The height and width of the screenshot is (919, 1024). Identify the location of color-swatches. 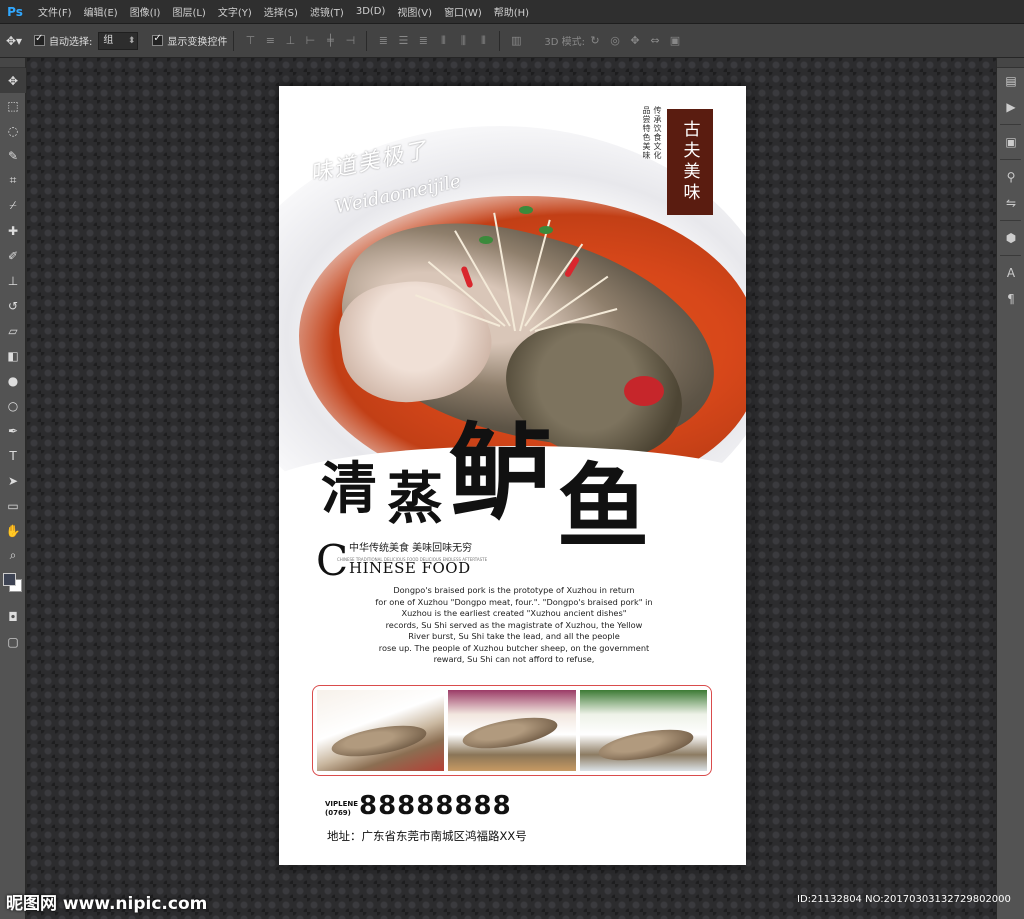
(13, 586).